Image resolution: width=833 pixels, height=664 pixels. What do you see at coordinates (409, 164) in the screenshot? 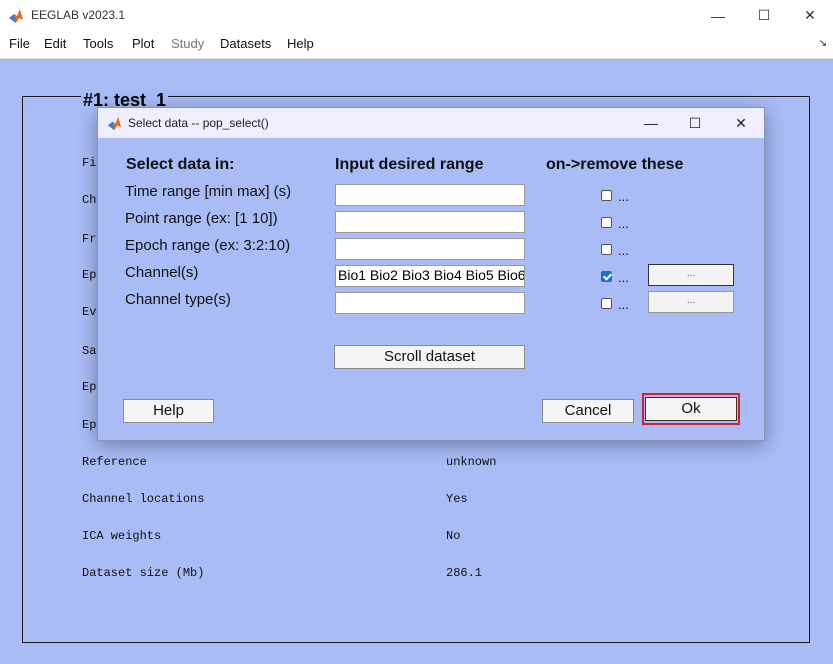
I see `header-input-range: Input desired range` at bounding box center [409, 164].